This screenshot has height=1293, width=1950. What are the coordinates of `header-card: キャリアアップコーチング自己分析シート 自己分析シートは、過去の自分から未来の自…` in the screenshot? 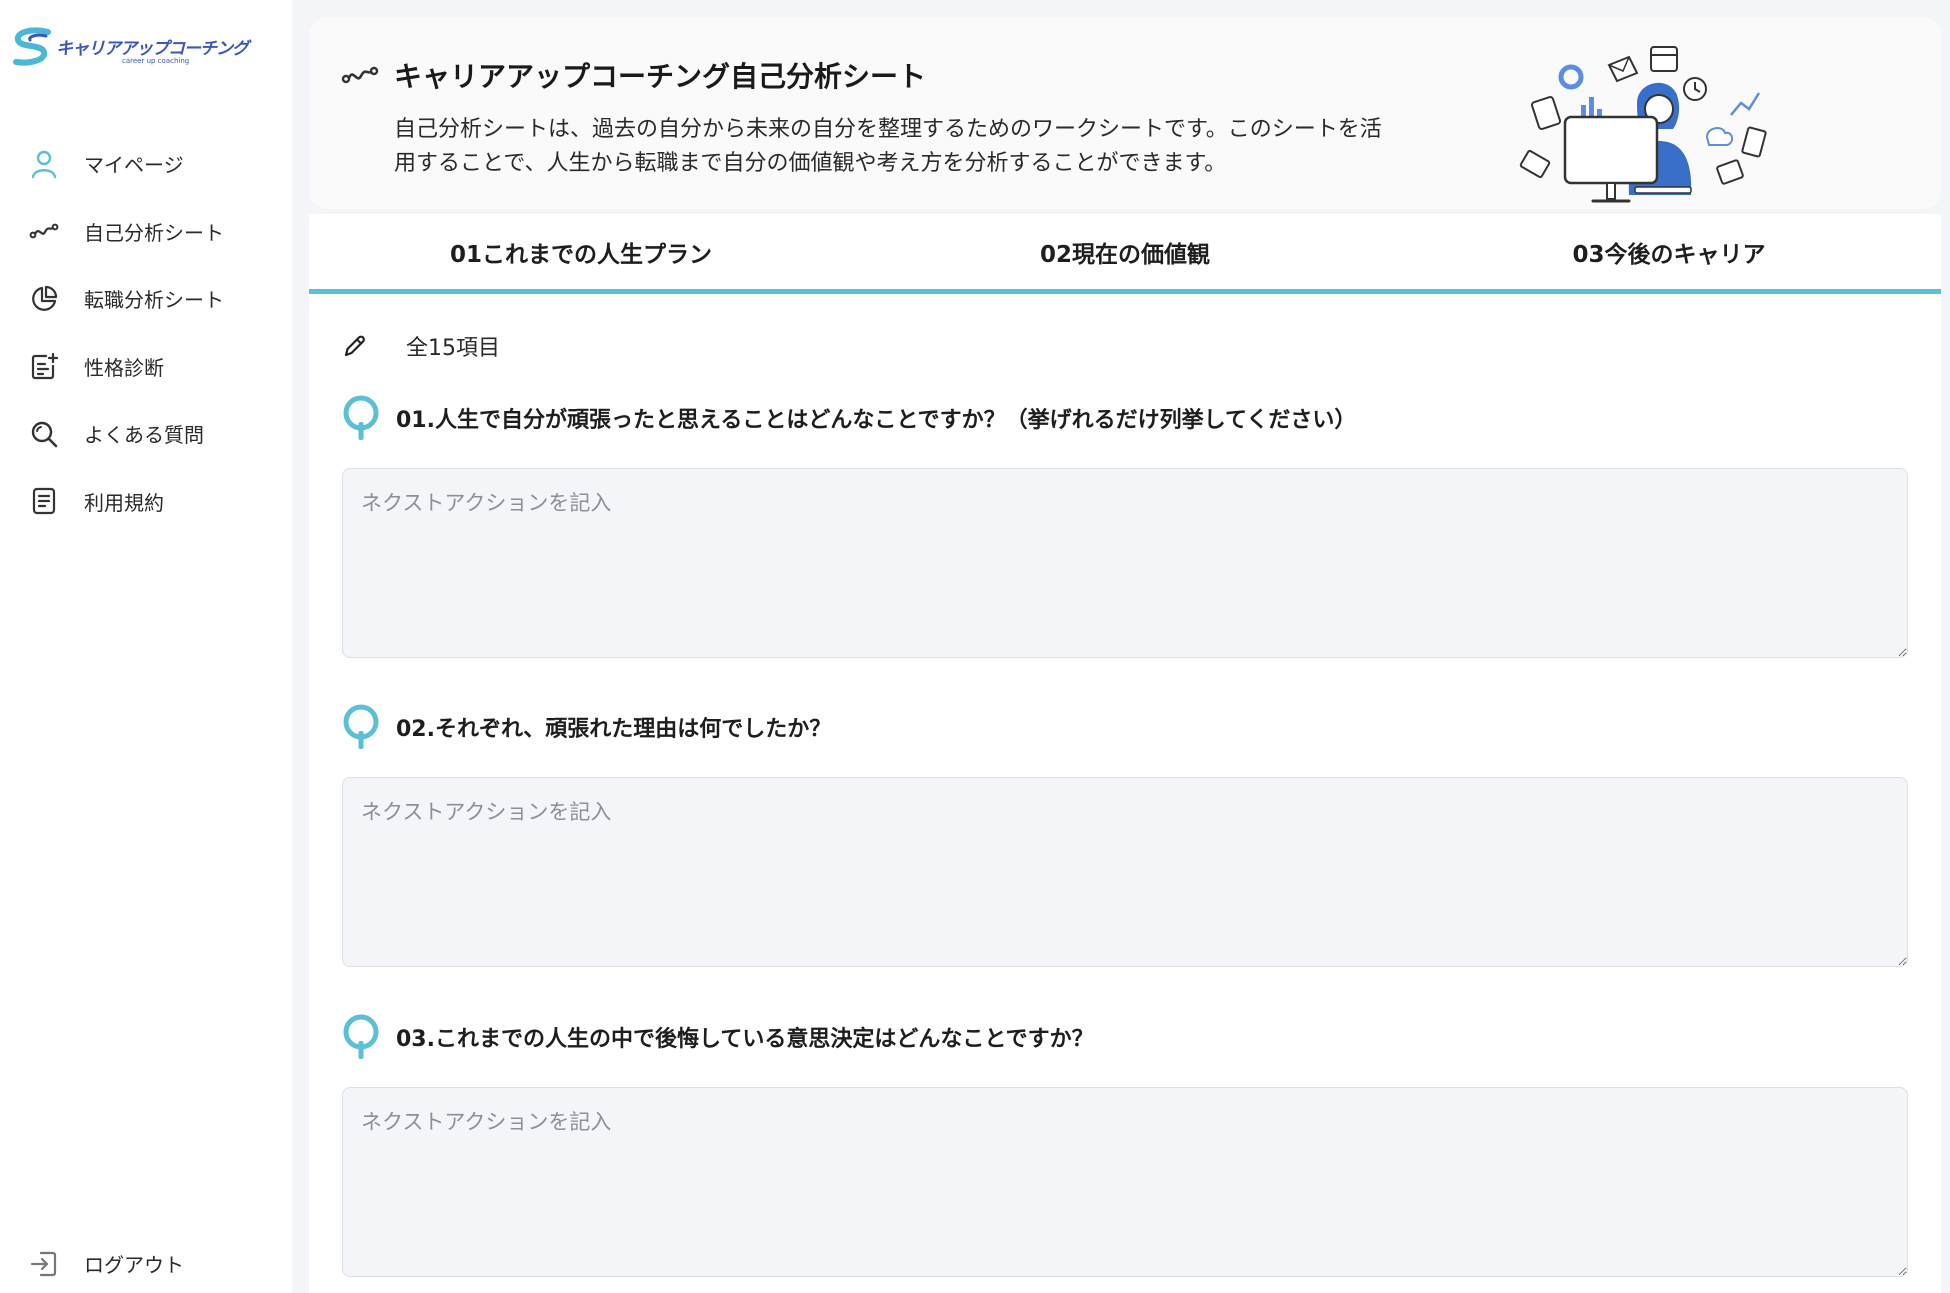 It's located at (1125, 113).